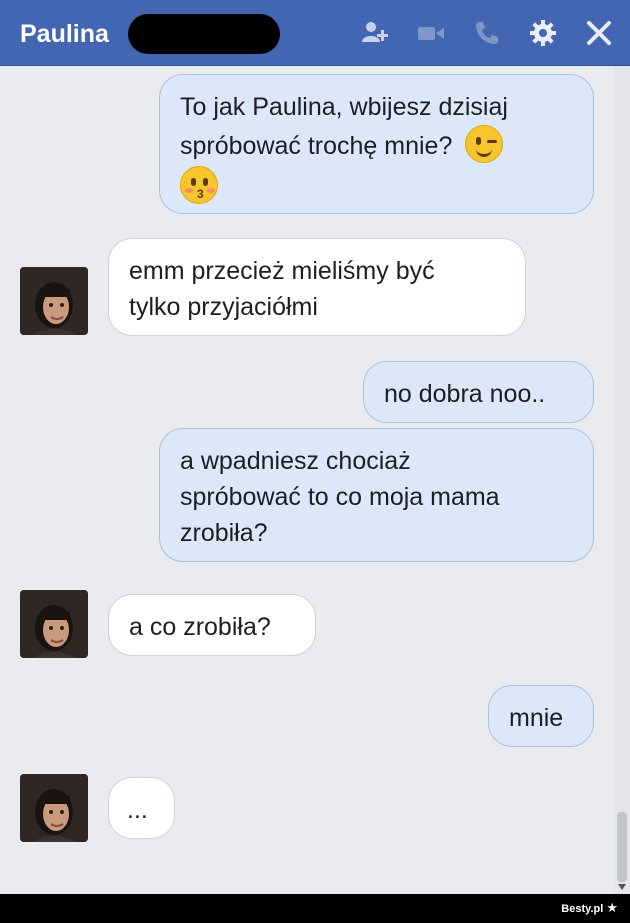 The width and height of the screenshot is (630, 923). I want to click on message-text: a wpadniesz chociaż, so click(295, 461).